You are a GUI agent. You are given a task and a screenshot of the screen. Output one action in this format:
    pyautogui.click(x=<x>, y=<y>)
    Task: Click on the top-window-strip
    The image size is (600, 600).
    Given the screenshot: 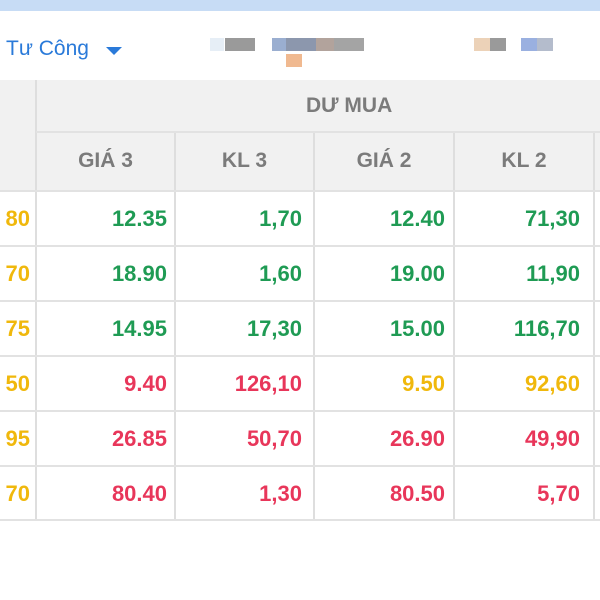 What is the action you would take?
    pyautogui.click(x=300, y=5)
    